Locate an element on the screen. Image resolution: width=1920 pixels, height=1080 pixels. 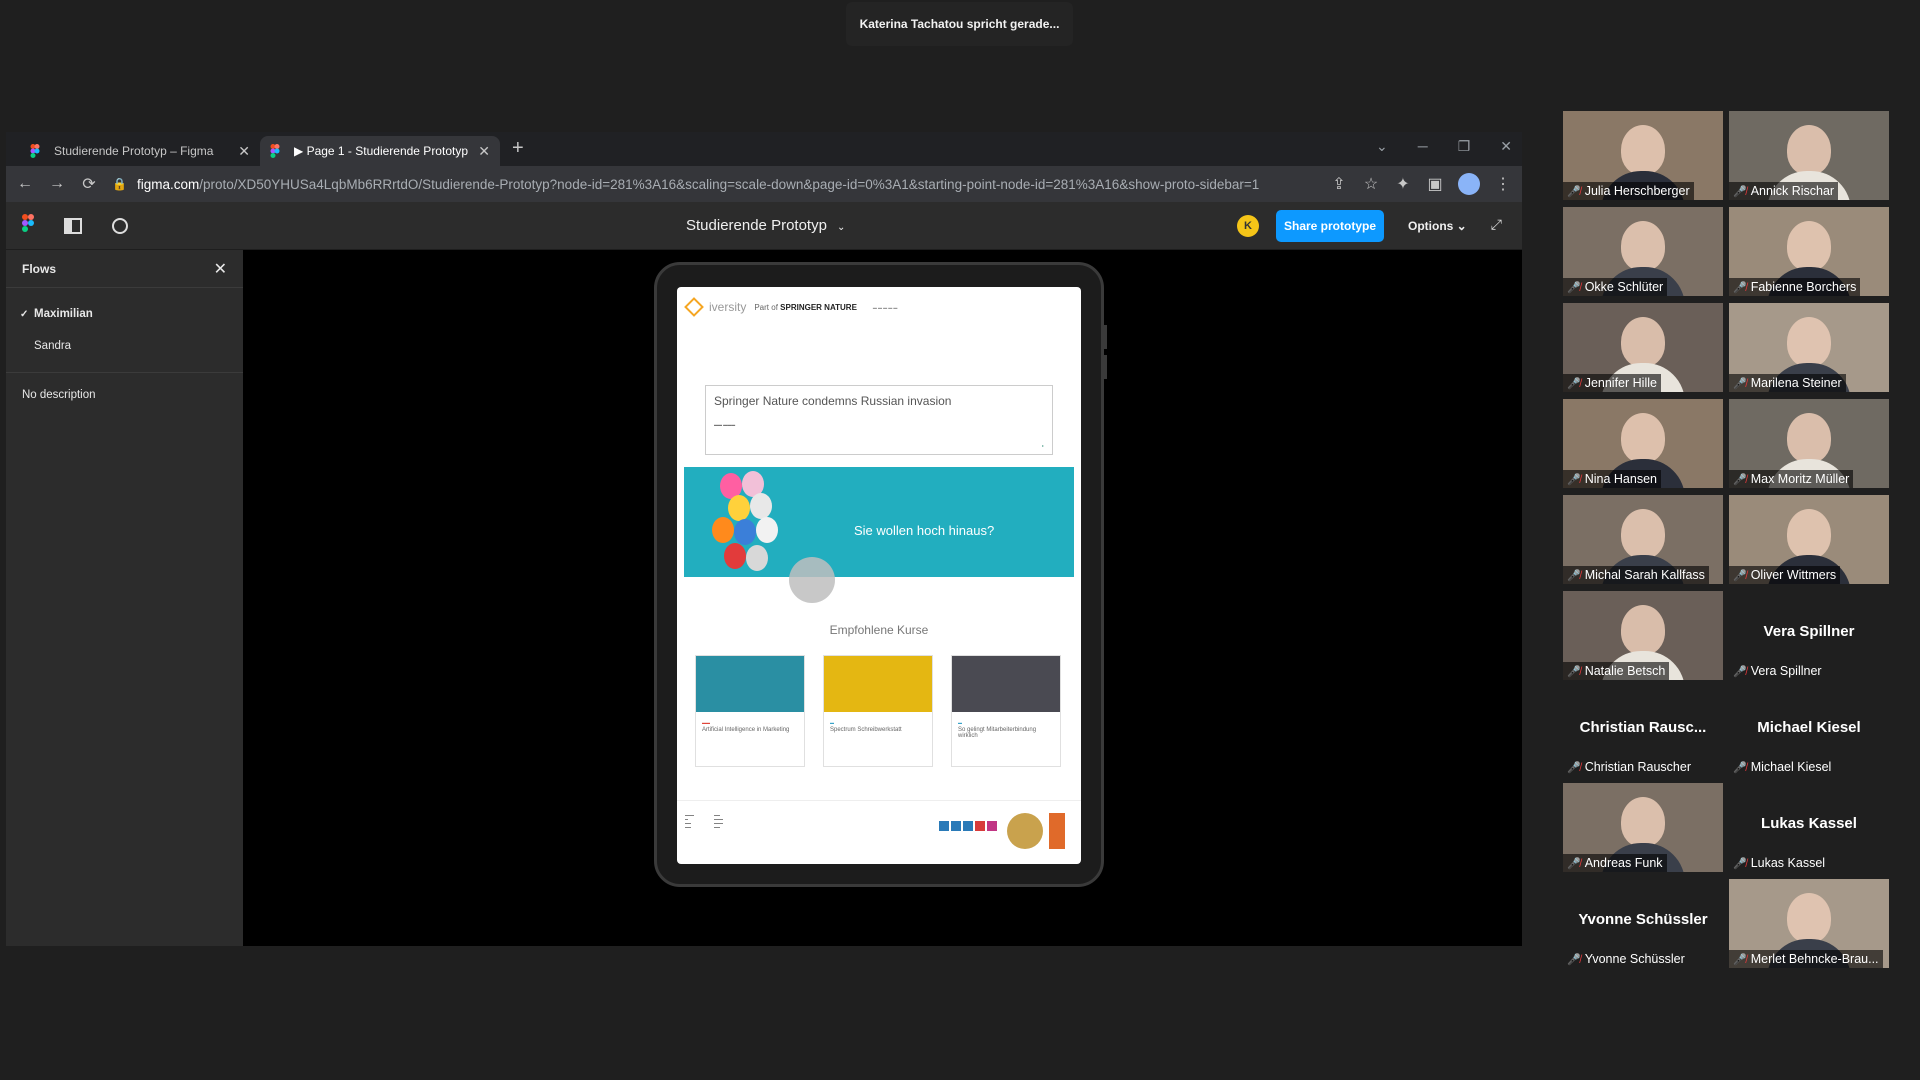
participant-name-label: 🎤̸ Okke Schlüter is located at coordinates (1615, 287).